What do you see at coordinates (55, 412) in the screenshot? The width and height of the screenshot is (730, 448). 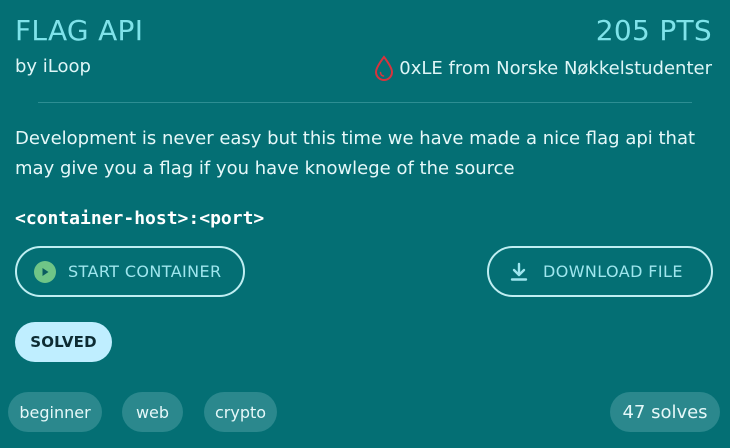 I see `tag-beginner: beginner` at bounding box center [55, 412].